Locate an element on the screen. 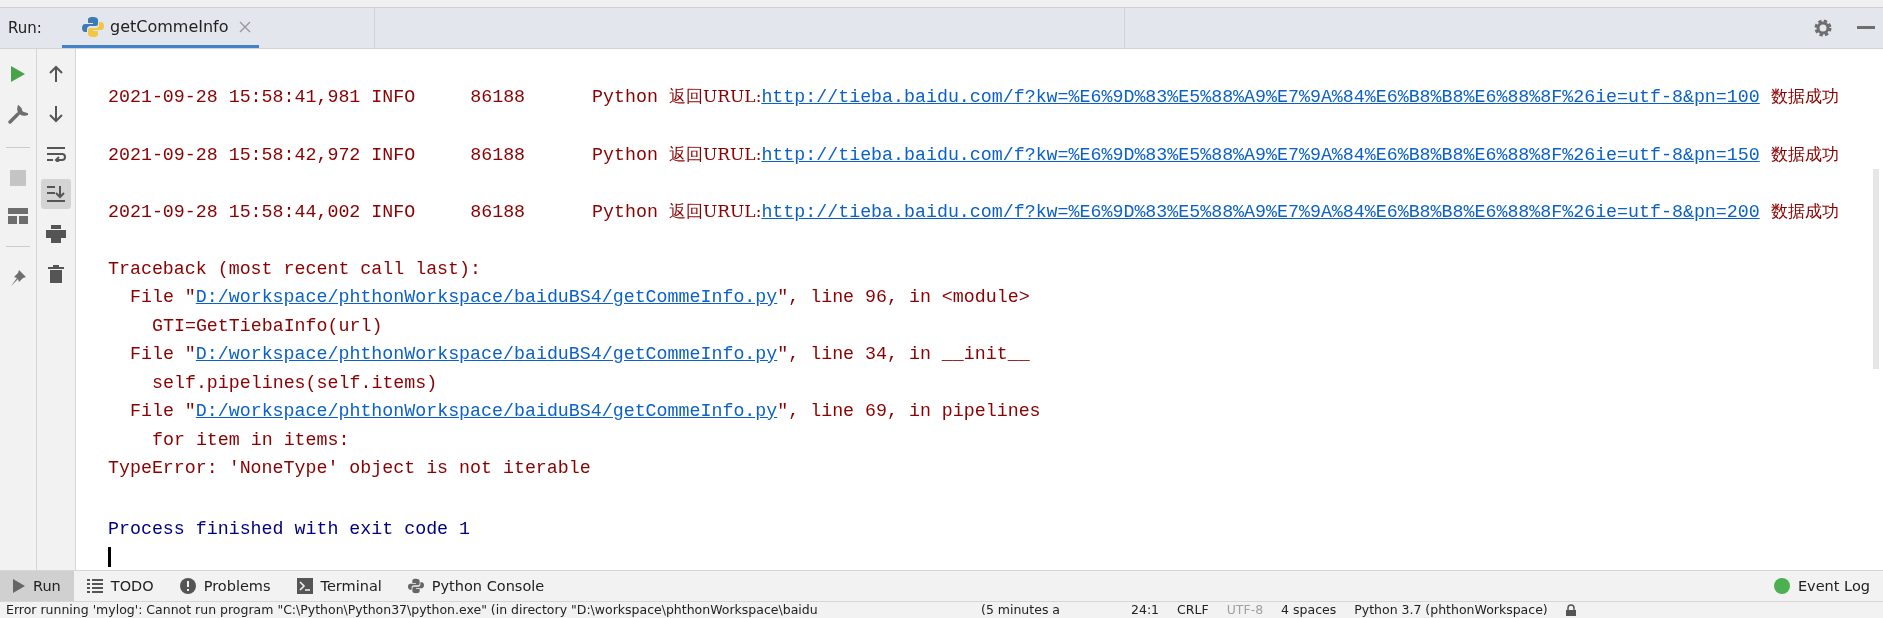  tool-window-tab: Python Console is located at coordinates (476, 586).